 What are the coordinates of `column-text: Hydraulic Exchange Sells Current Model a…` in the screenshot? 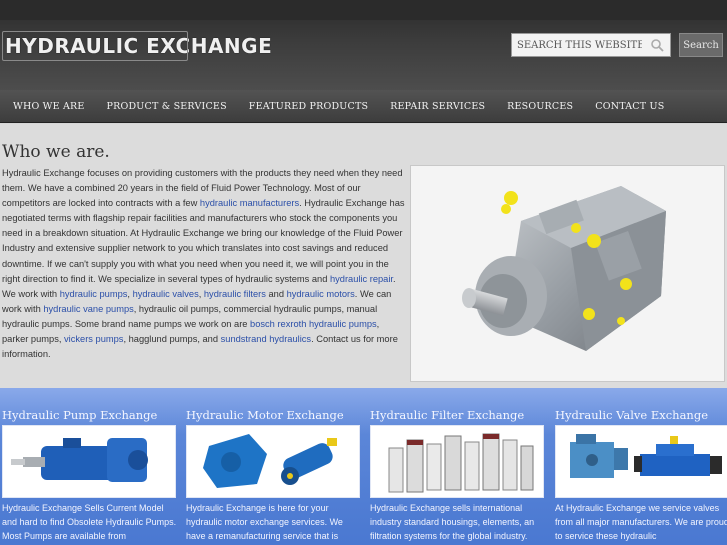 It's located at (89, 522).